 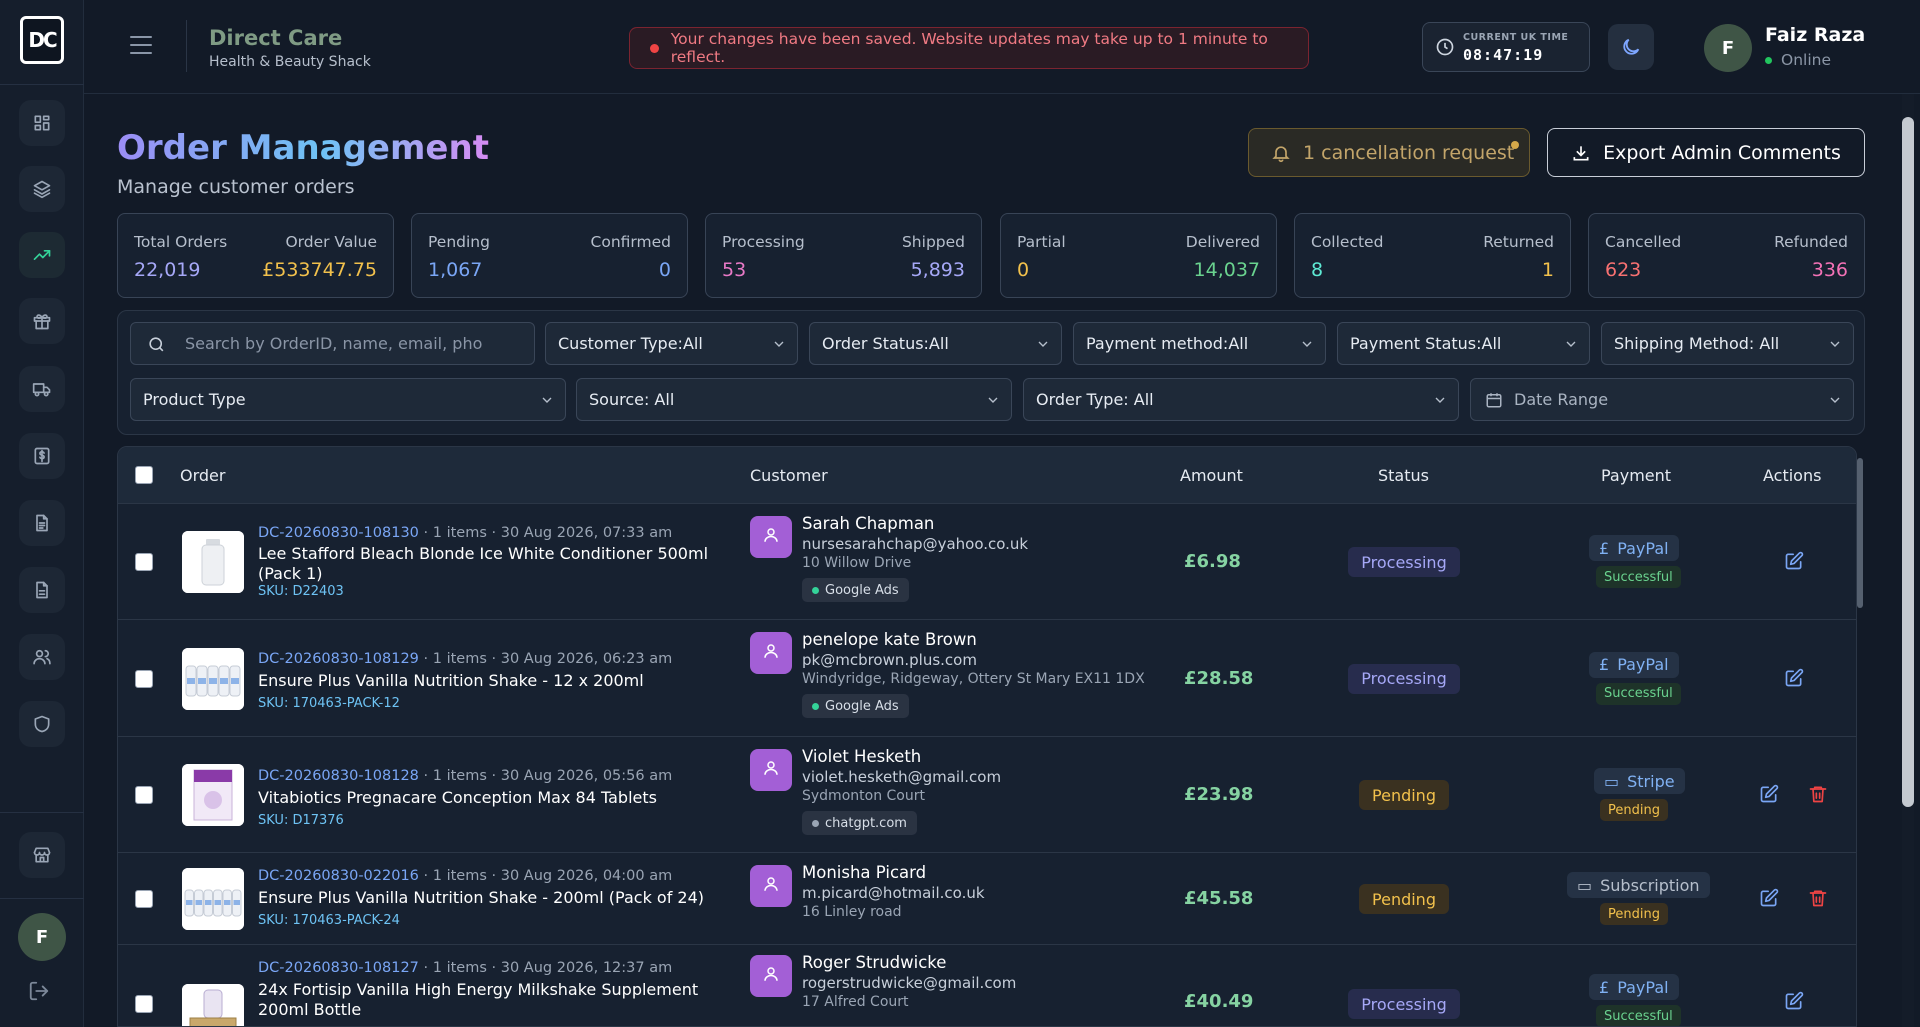 I want to click on stat-value: 53, so click(x=734, y=270).